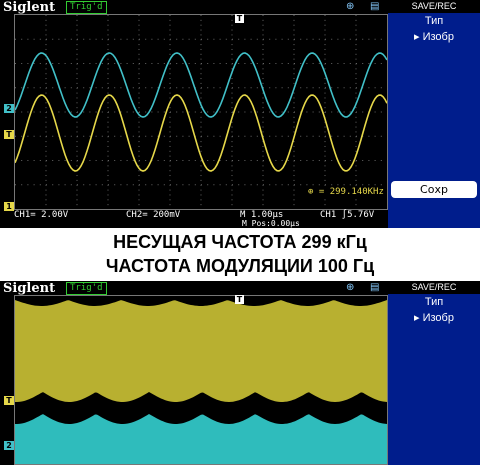  What do you see at coordinates (346, 192) in the screenshot?
I see `frequency-readout: ⊕ = 299.140KHz` at bounding box center [346, 192].